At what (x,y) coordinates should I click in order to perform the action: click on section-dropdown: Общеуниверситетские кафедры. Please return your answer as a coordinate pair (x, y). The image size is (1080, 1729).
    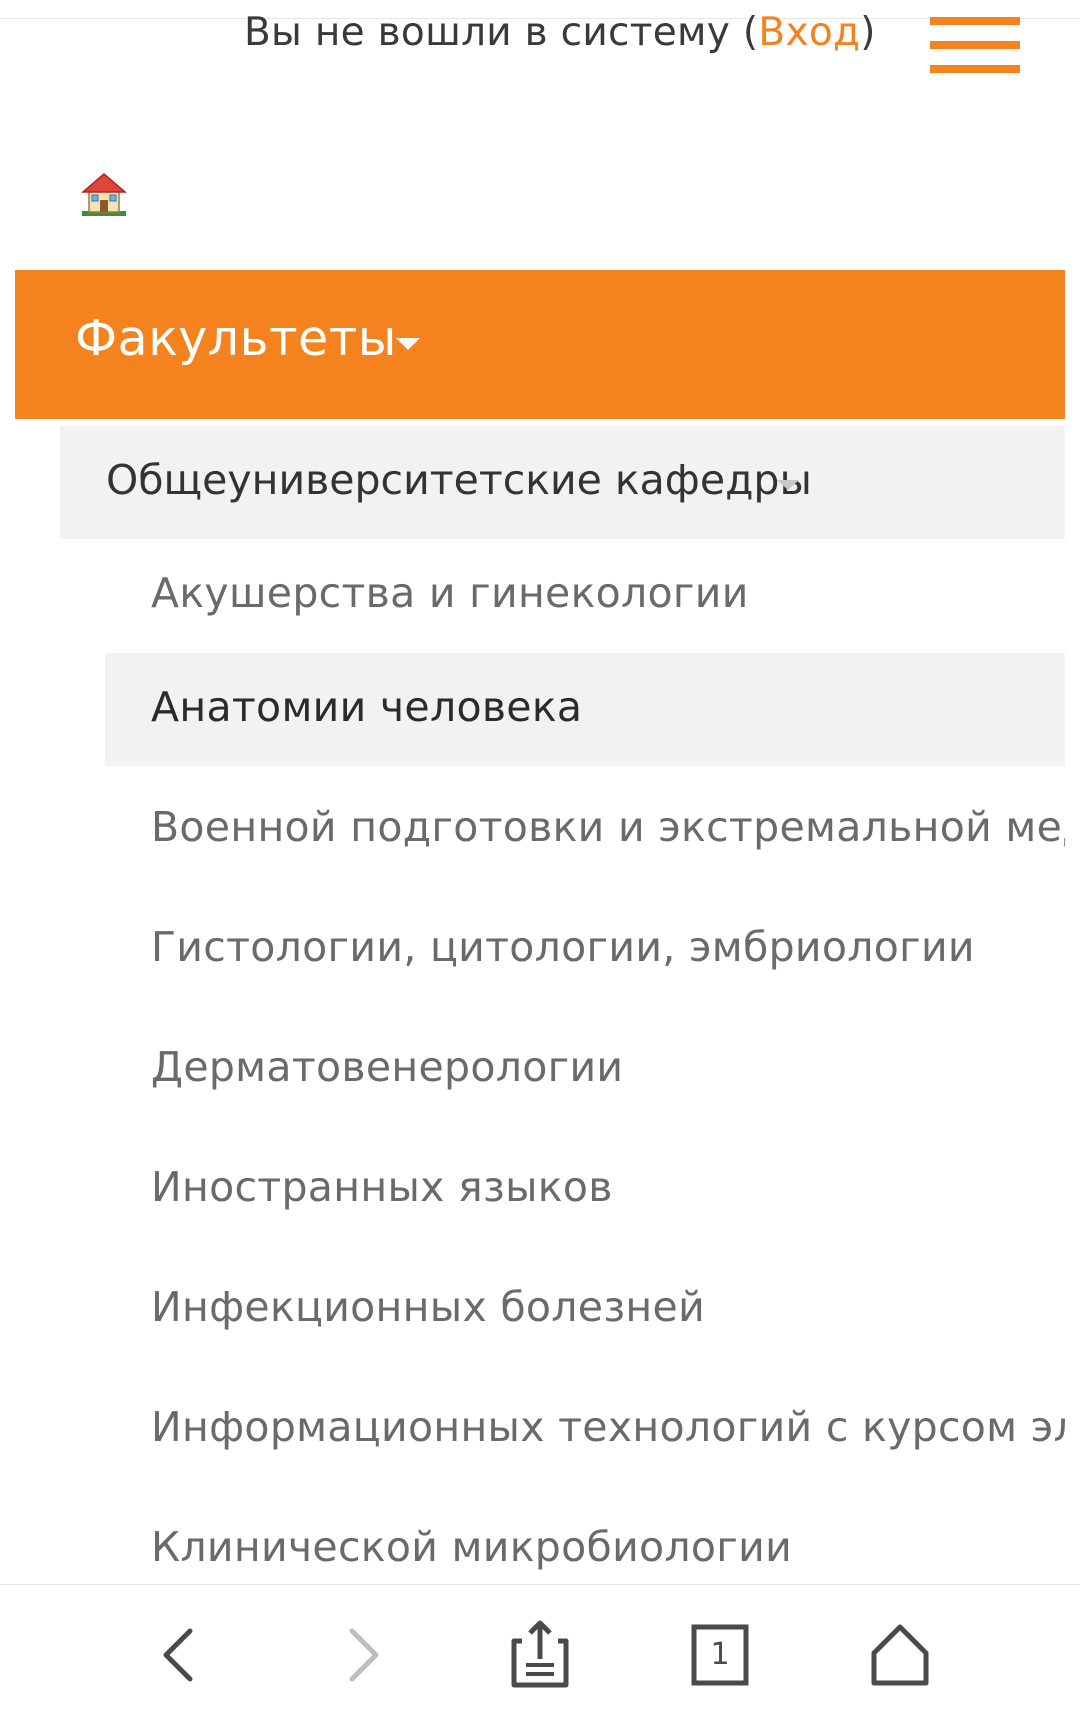
    Looking at the image, I should click on (562, 482).